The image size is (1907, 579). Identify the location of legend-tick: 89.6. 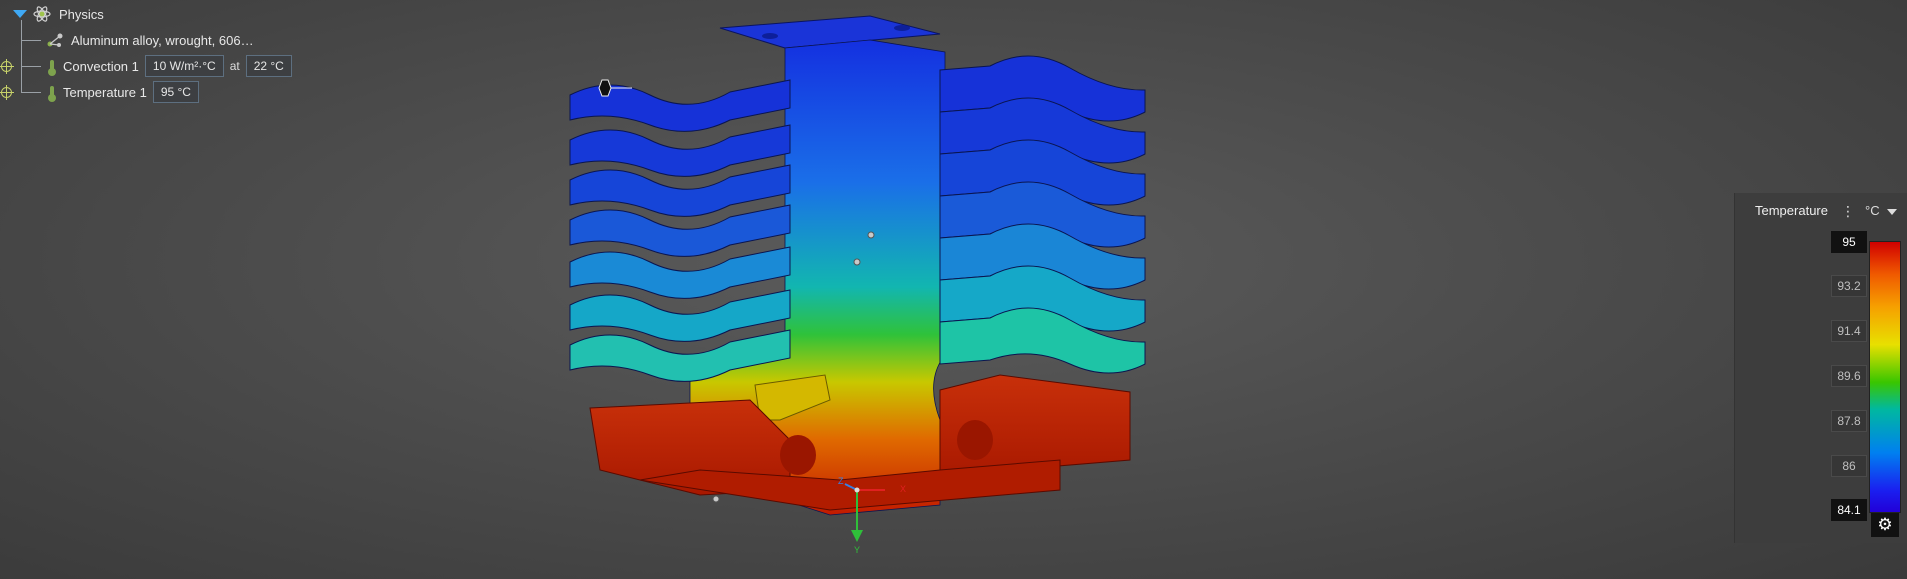
(1849, 376).